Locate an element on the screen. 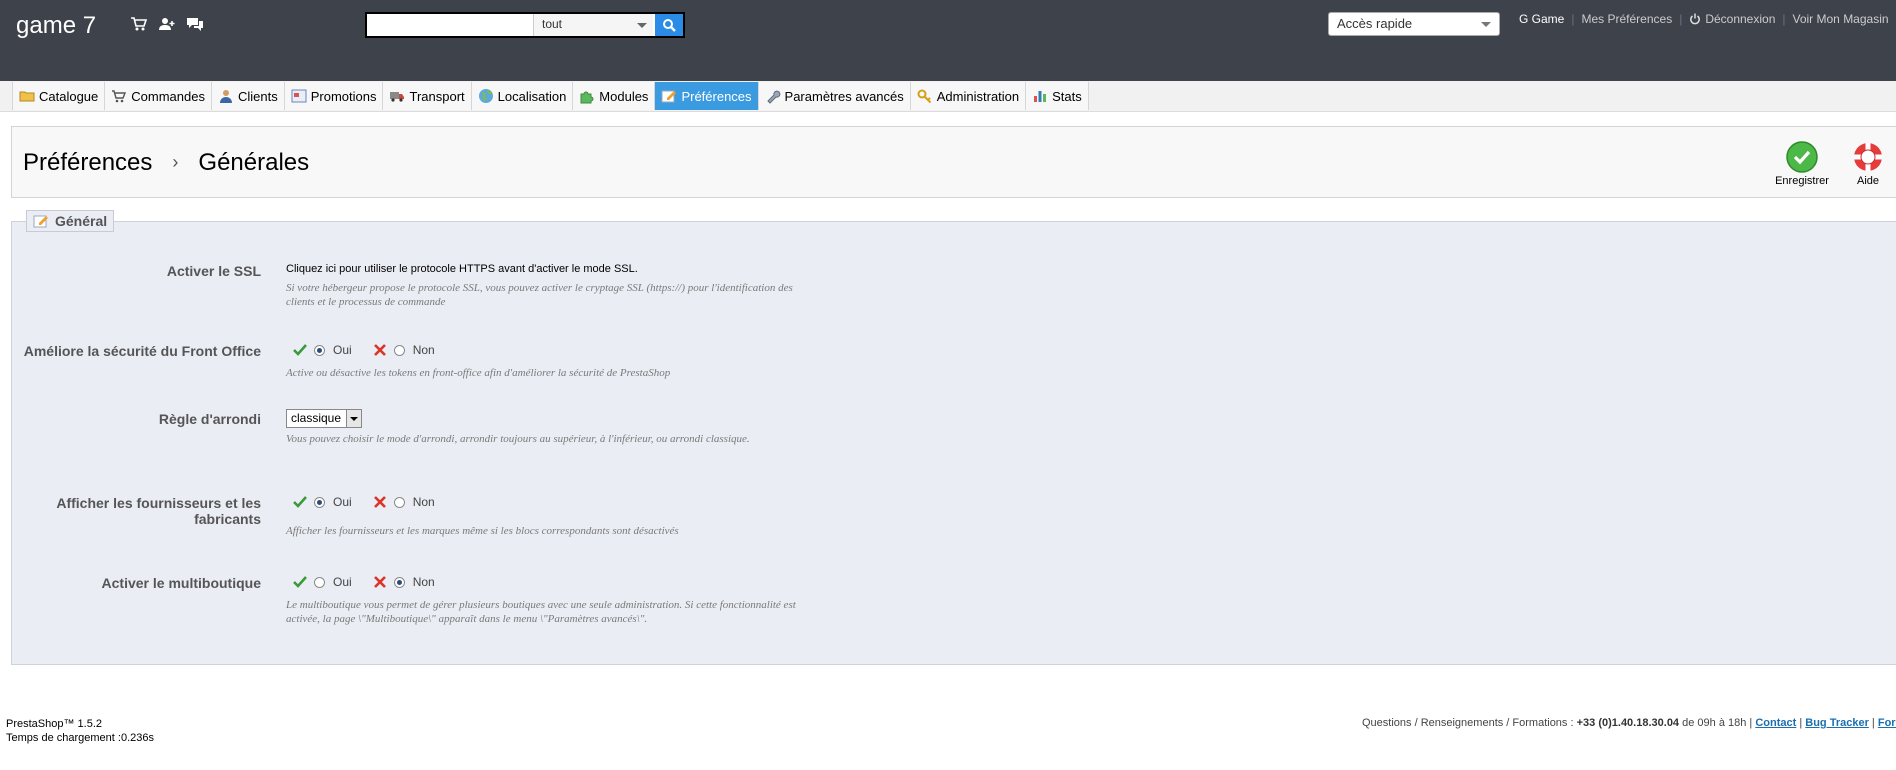 The width and height of the screenshot is (1896, 770). search-box: tout is located at coordinates (525, 25).